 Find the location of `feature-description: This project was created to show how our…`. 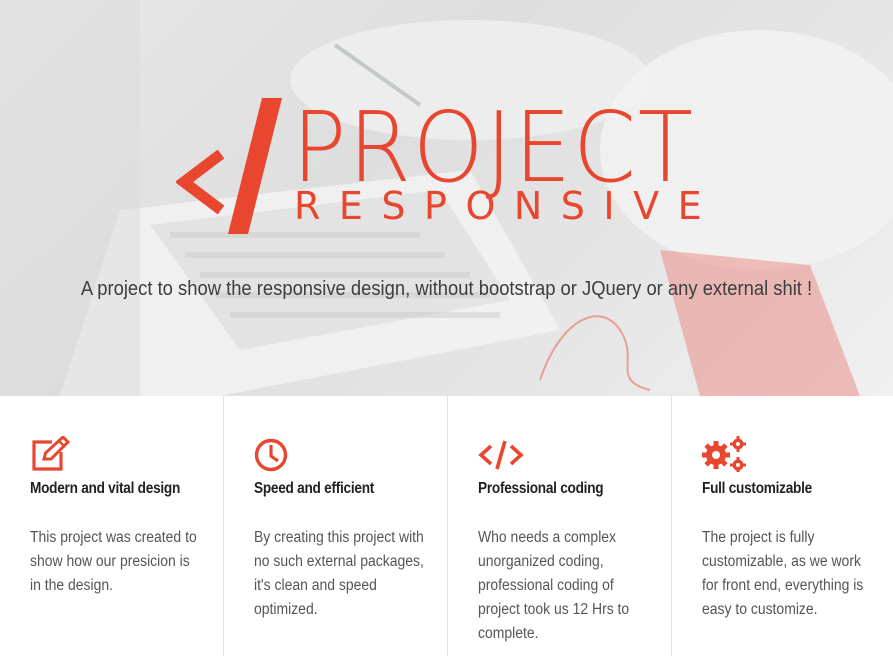

feature-description: This project was created to show how our… is located at coordinates (113, 561).